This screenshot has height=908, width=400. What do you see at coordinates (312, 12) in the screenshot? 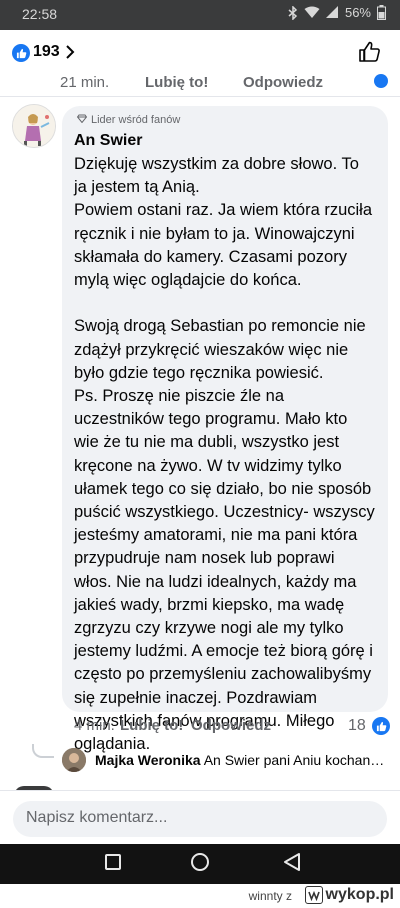
I see `wifi-icon` at bounding box center [312, 12].